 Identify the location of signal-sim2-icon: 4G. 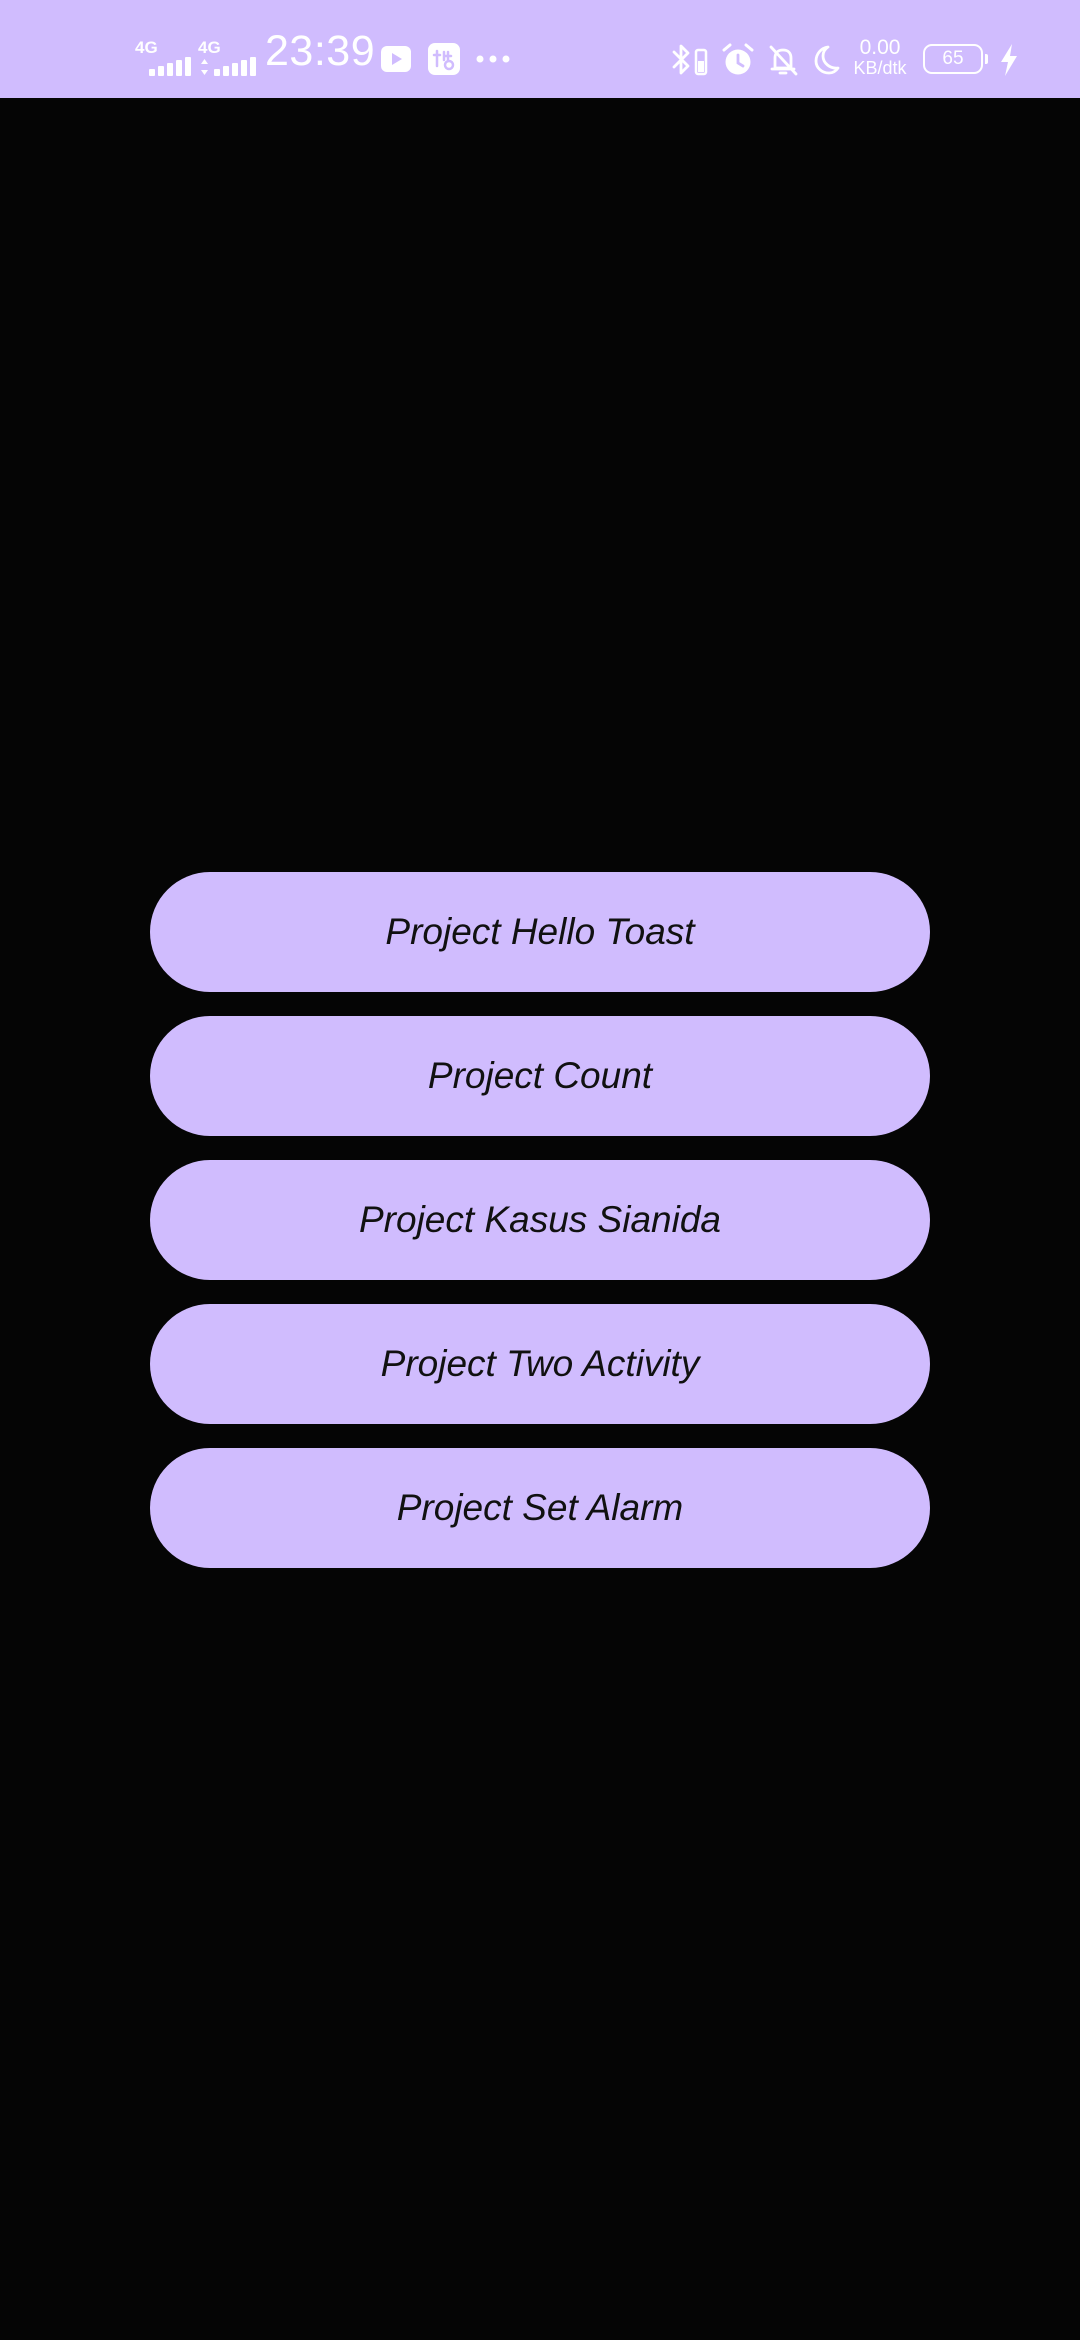
(227, 57).